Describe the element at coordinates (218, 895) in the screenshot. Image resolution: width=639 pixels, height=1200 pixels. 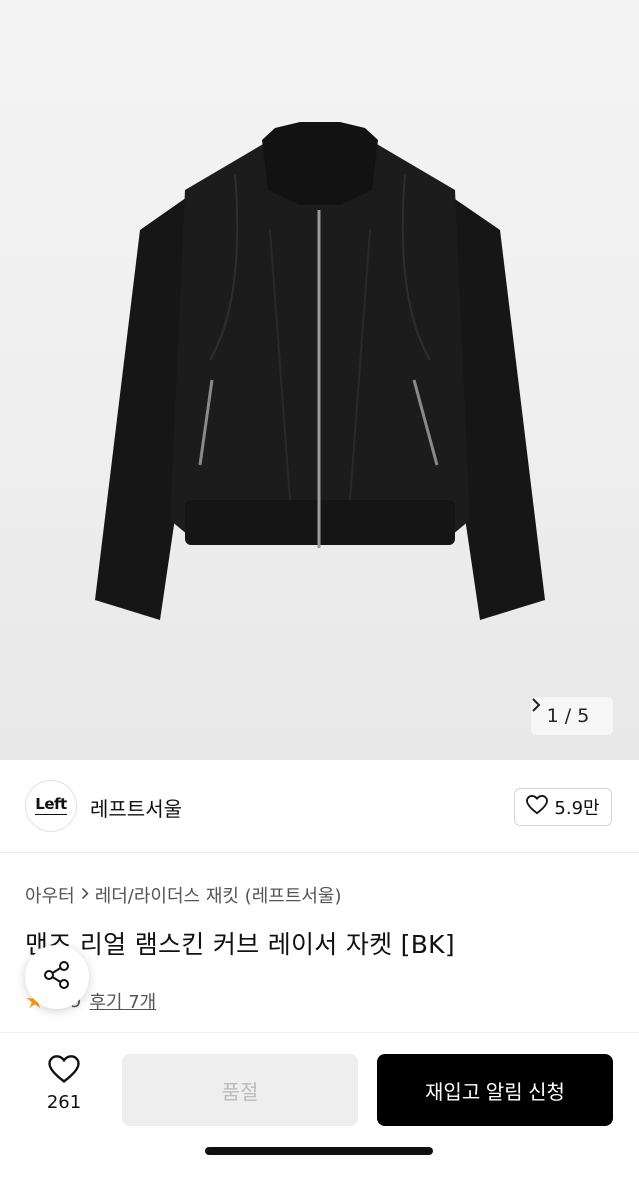
I see `breadcrumb-subcategory: 레더/라이더스 재킷 (레프트서울)` at that location.